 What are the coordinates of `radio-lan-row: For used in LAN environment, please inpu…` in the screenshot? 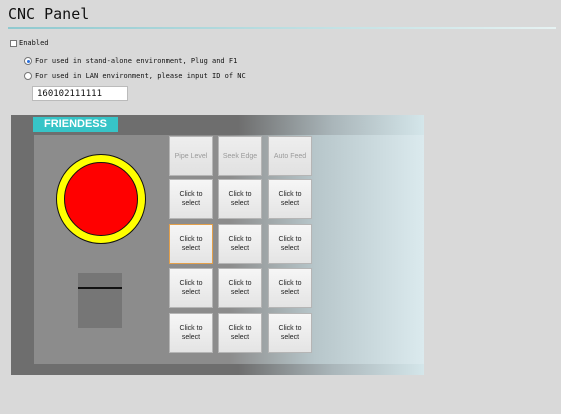 It's located at (135, 76).